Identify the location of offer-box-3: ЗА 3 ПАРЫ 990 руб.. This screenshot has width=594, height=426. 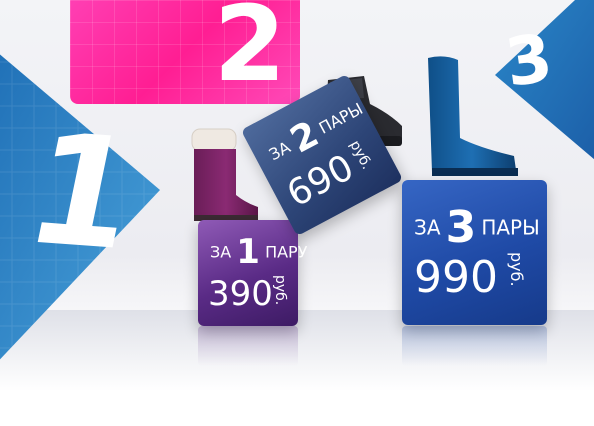
(474, 252).